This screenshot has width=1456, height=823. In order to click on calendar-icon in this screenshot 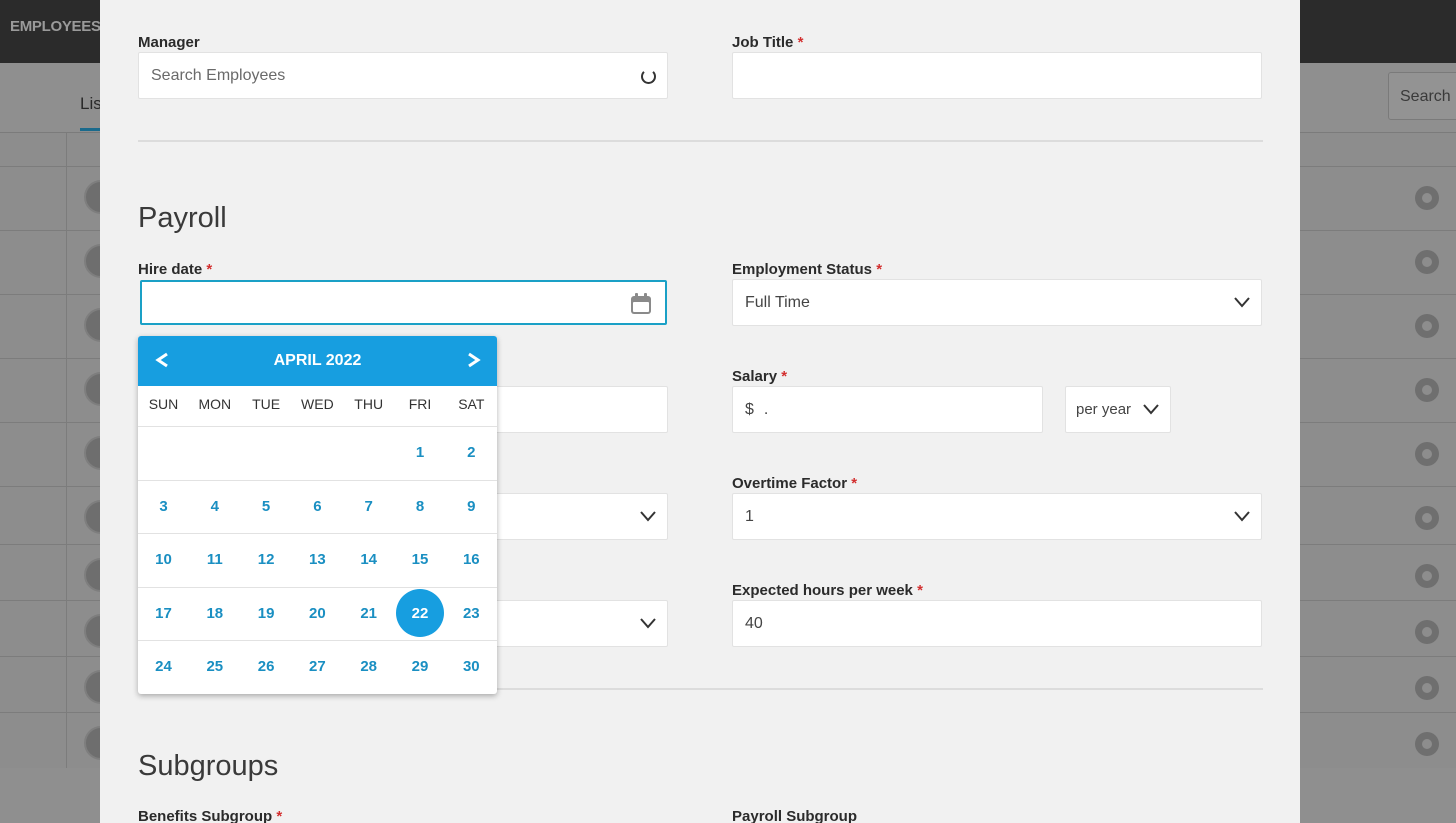, I will do `click(641, 304)`.